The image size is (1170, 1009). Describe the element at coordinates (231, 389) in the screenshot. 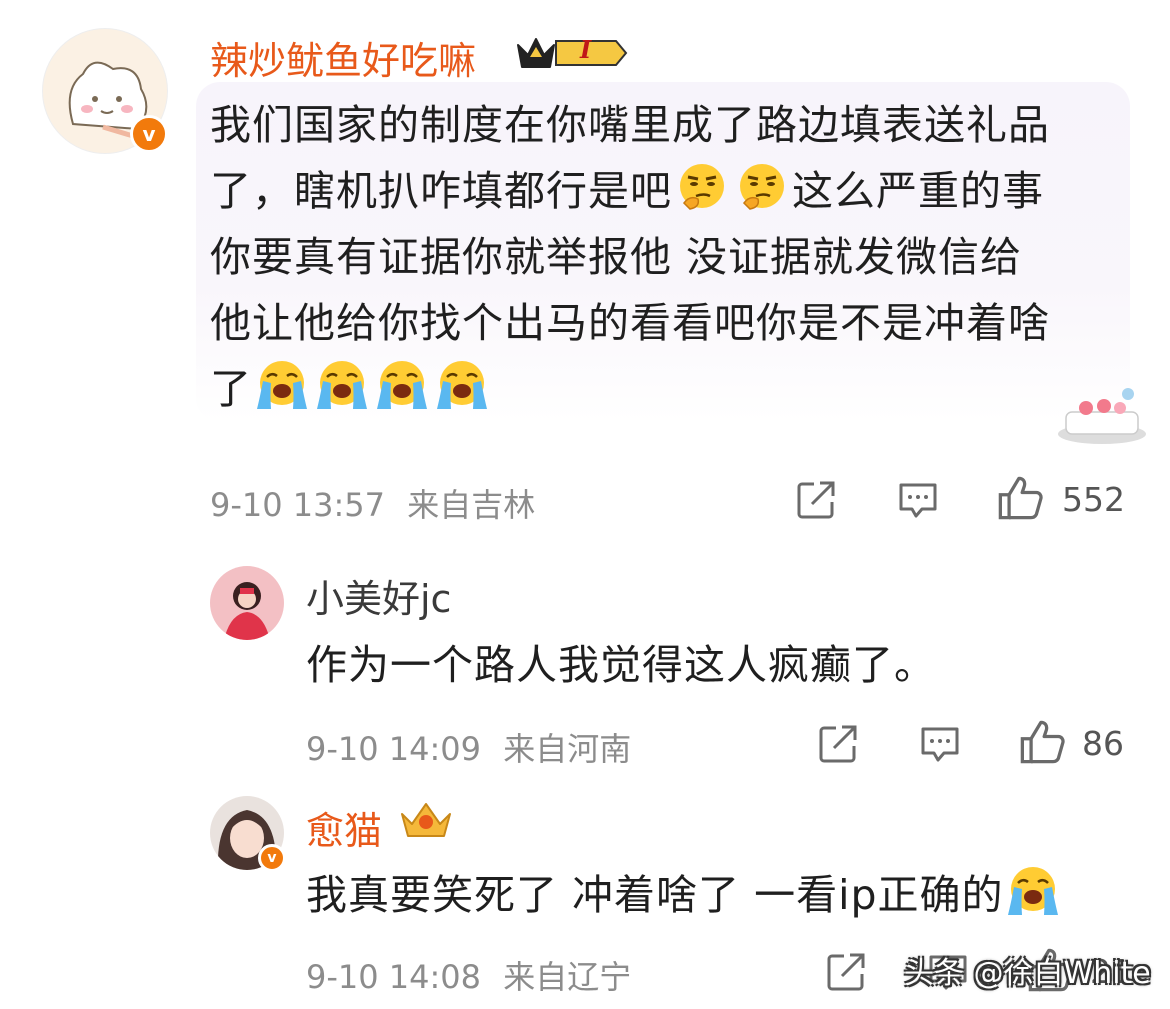

I see `comment-text-fragment: 了` at that location.